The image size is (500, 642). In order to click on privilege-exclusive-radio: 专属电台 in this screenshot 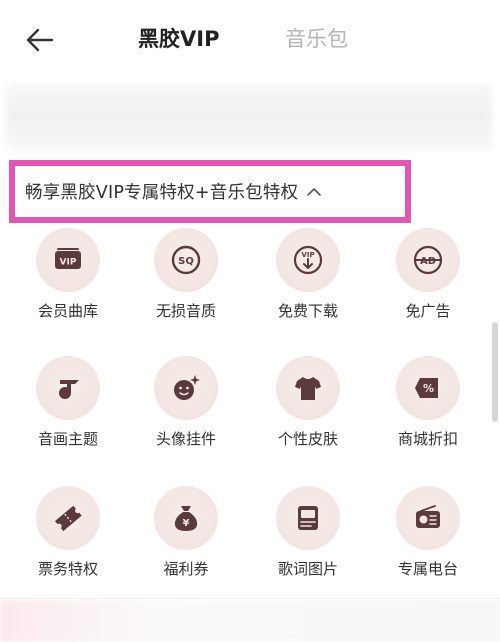, I will do `click(428, 541)`.